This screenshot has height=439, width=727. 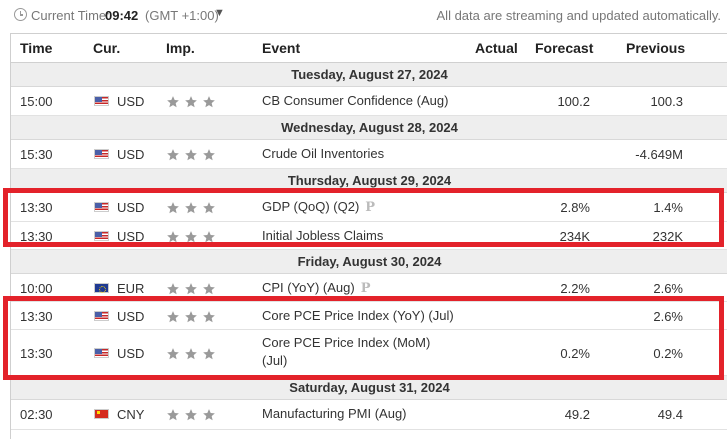 I want to click on event-name-link: CB Consumer Confidence (Aug), so click(x=355, y=101).